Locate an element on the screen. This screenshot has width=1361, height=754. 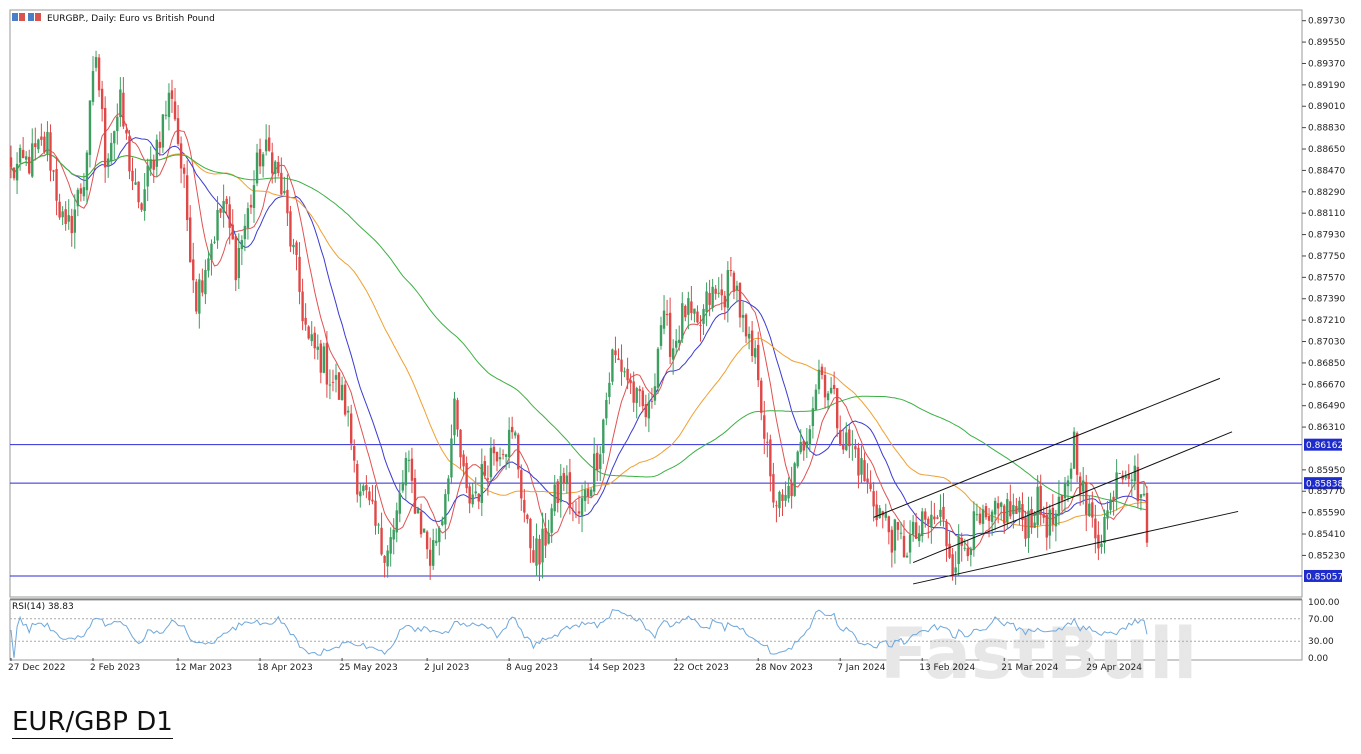
x-tick-label: 22 Oct 2023 is located at coordinates (701, 668).